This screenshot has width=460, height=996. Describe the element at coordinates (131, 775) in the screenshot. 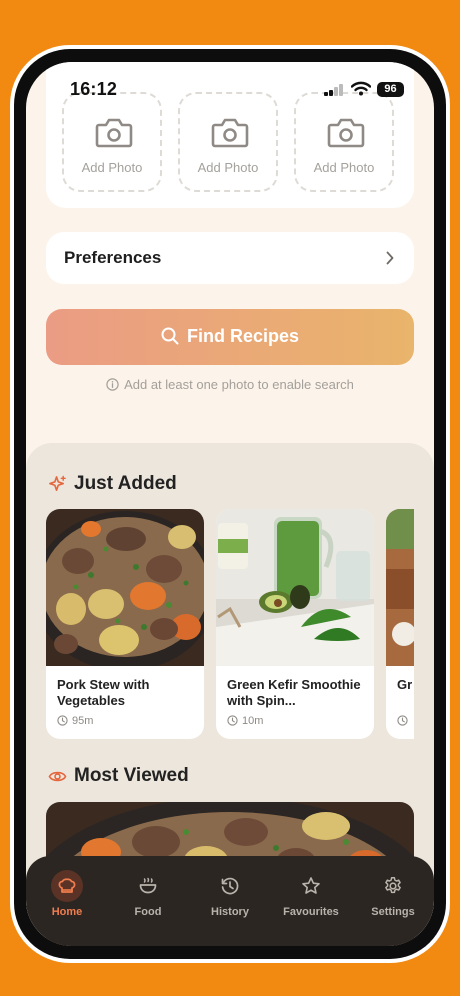

I see `most-viewed-title: Most Viewed` at that location.